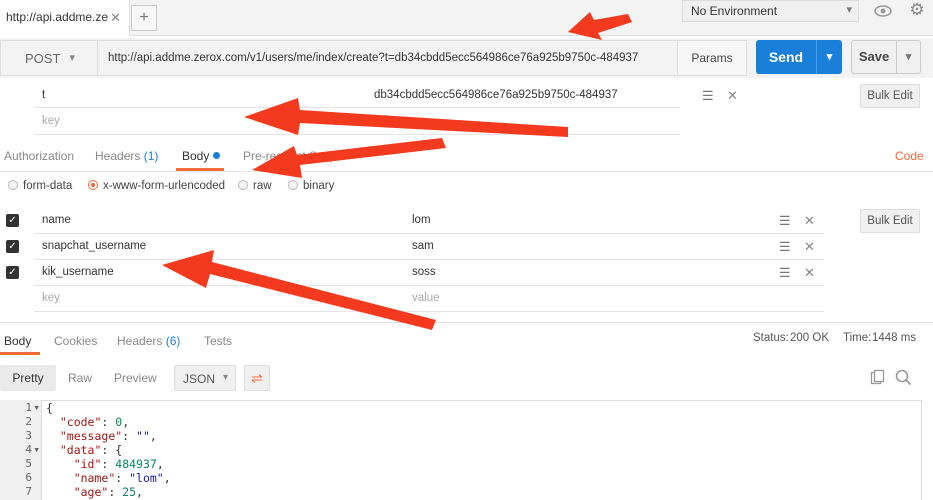  Describe the element at coordinates (883, 11) in the screenshot. I see `eye-icon` at that location.